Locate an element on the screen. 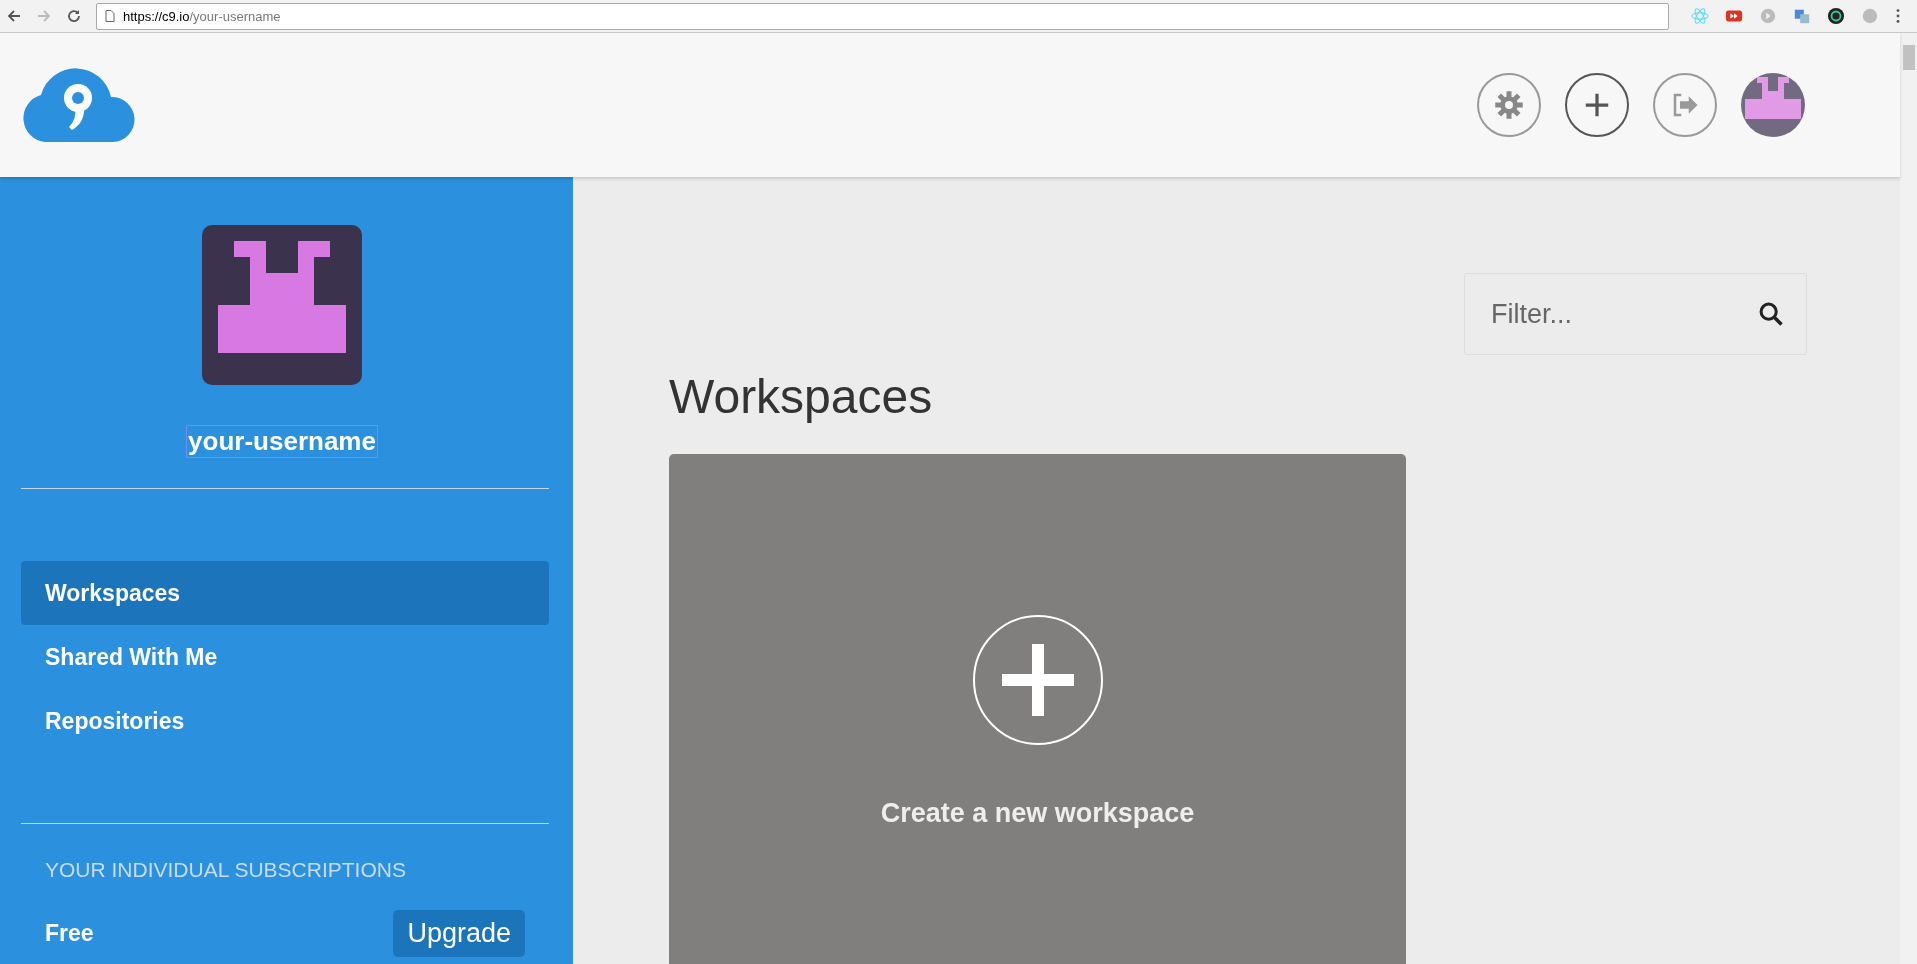 This screenshot has height=964, width=1917. back-icon is located at coordinates (14, 16).